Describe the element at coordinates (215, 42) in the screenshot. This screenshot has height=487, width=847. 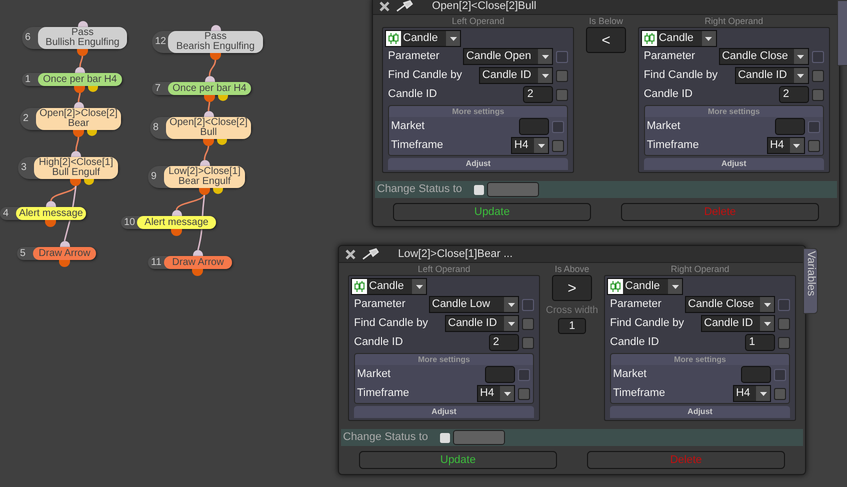
I see `node-label: Pass Bearish Engulfing` at that location.